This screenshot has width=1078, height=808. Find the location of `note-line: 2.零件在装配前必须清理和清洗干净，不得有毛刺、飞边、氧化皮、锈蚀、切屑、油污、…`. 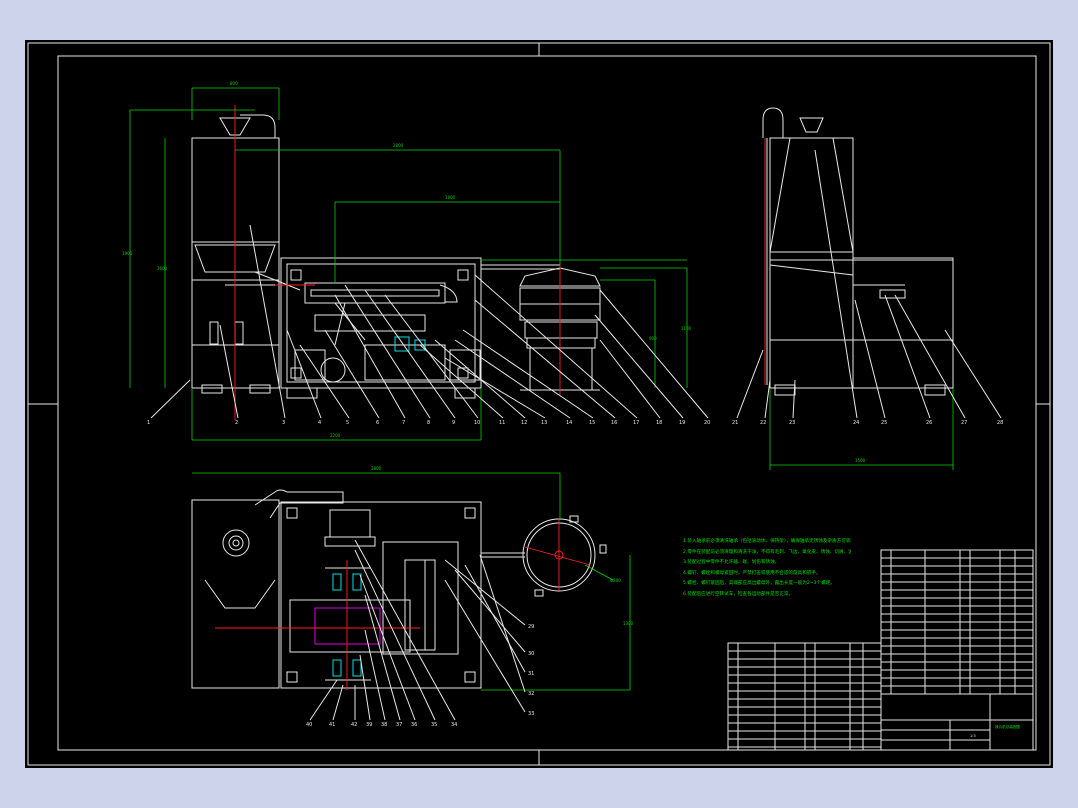

note-line: 2.零件在装配前必须清理和清洗干净，不得有毛刺、飞边、氧化皮、锈蚀、切屑、油污、… is located at coordinates (767, 552).